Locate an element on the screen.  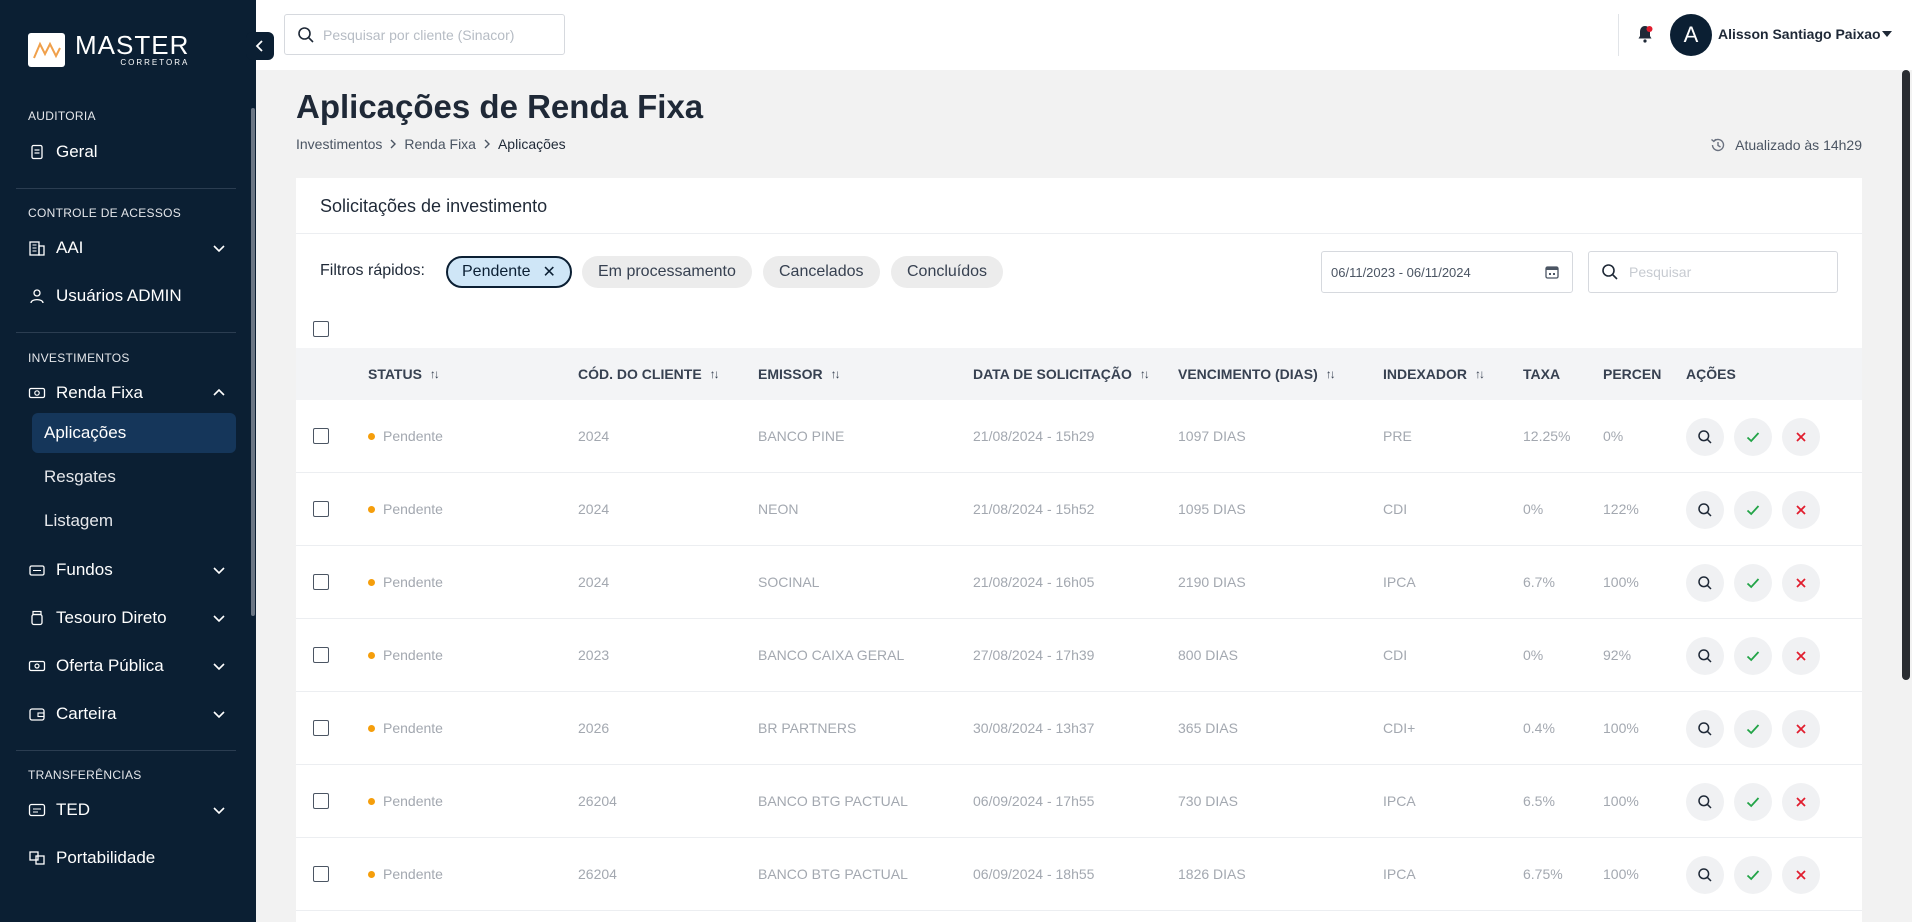
sidebar-item-fundos: Fundos is located at coordinates (128, 570).